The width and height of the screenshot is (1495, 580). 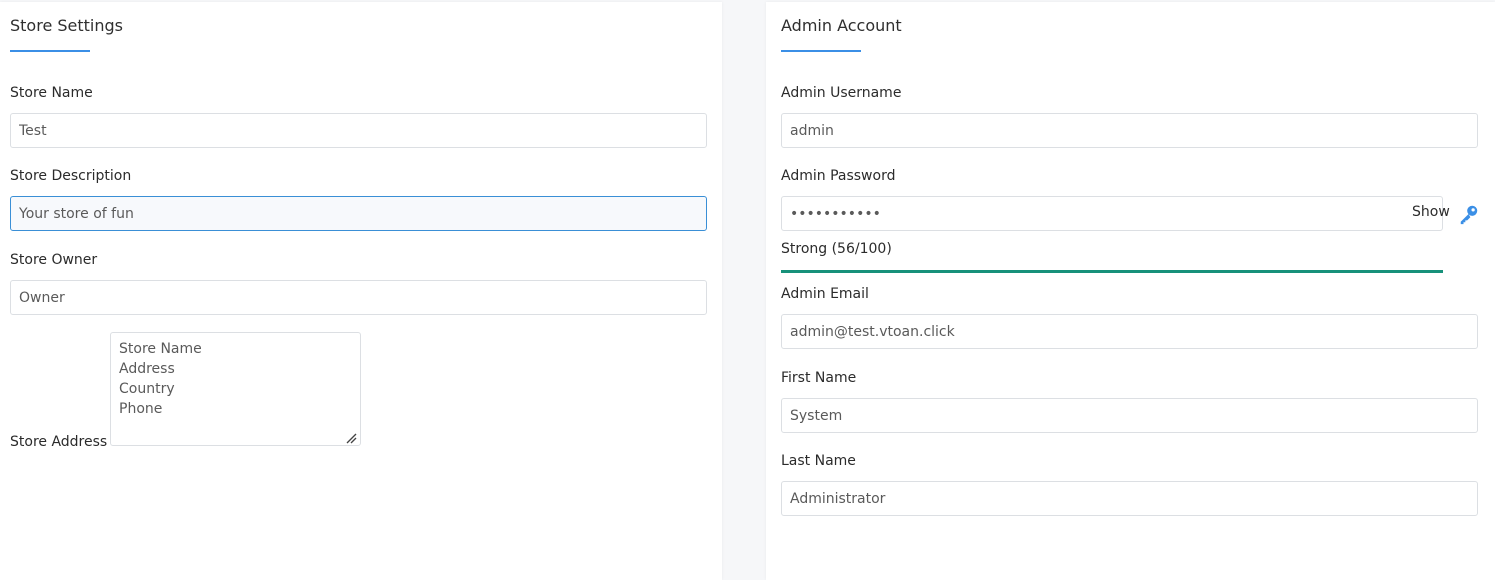 I want to click on store-description-input, so click(x=358, y=213).